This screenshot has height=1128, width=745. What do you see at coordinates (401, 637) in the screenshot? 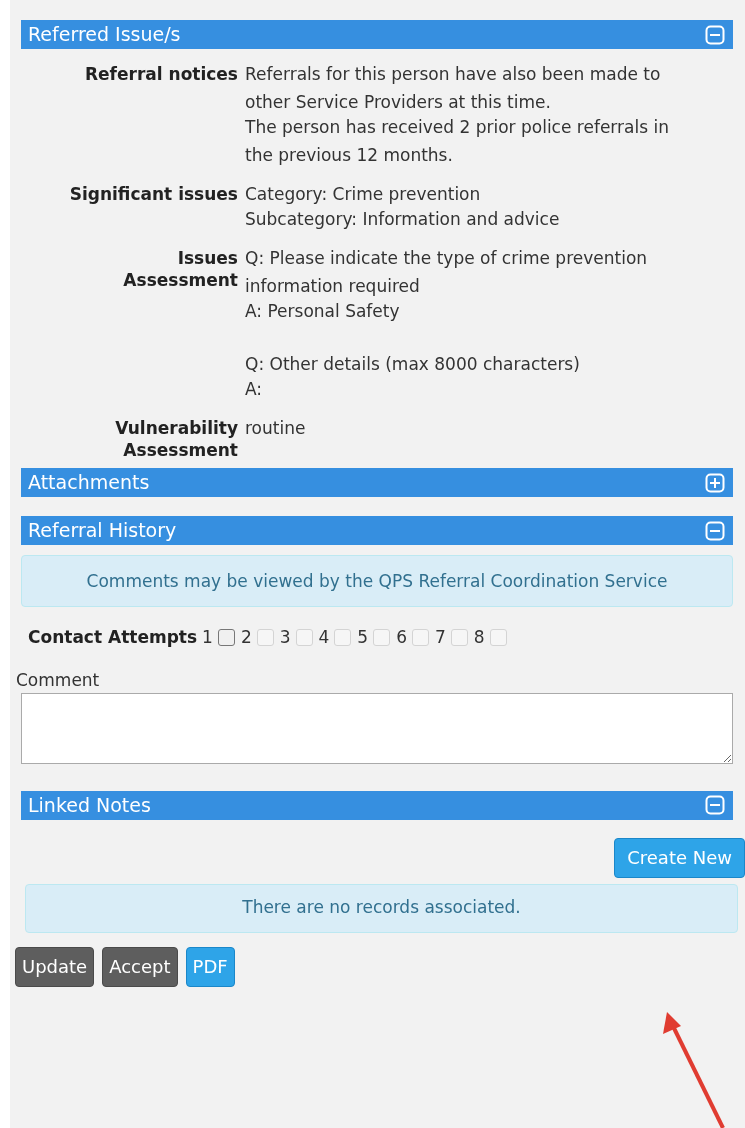
I see `attempt-number: 6` at bounding box center [401, 637].